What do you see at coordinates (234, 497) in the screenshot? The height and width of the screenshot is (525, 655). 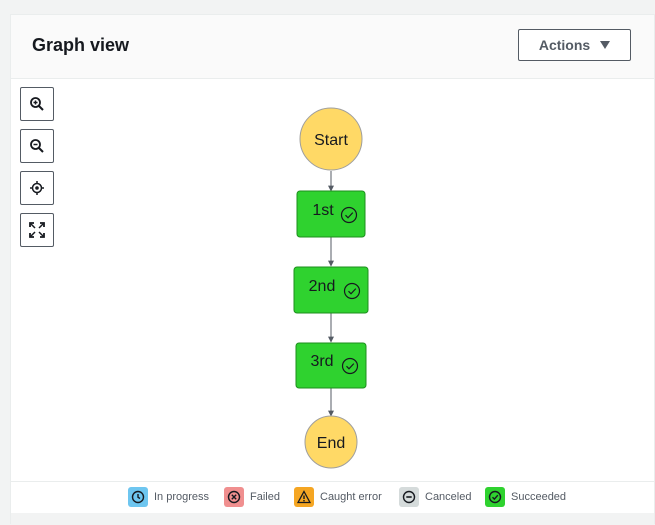 I see `x-circle-icon` at bounding box center [234, 497].